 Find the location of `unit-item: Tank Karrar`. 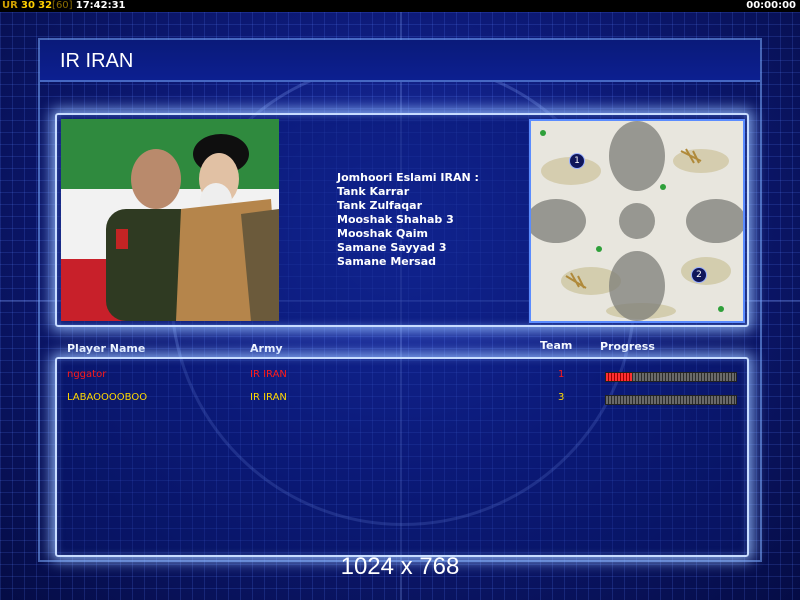

unit-item: Tank Karrar is located at coordinates (373, 191).